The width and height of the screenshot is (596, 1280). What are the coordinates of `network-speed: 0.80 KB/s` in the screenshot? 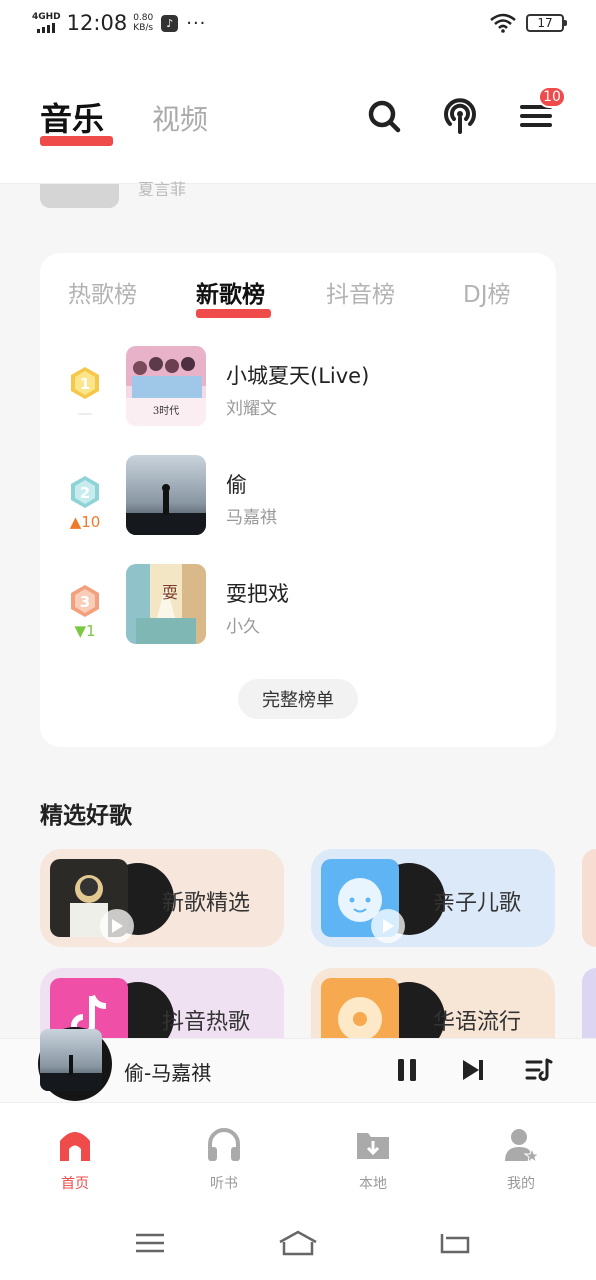 It's located at (143, 23).